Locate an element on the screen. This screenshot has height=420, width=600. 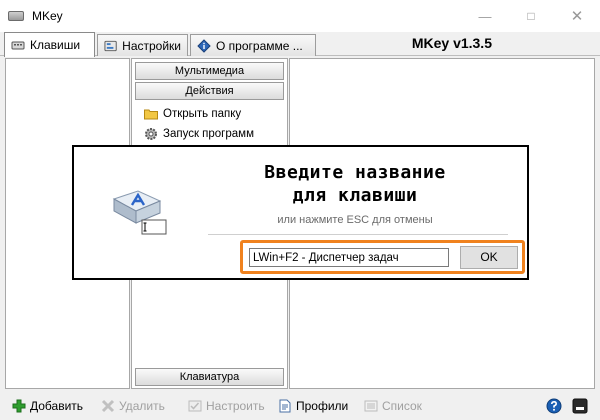
keyboard-icon is located at coordinates (18, 45).